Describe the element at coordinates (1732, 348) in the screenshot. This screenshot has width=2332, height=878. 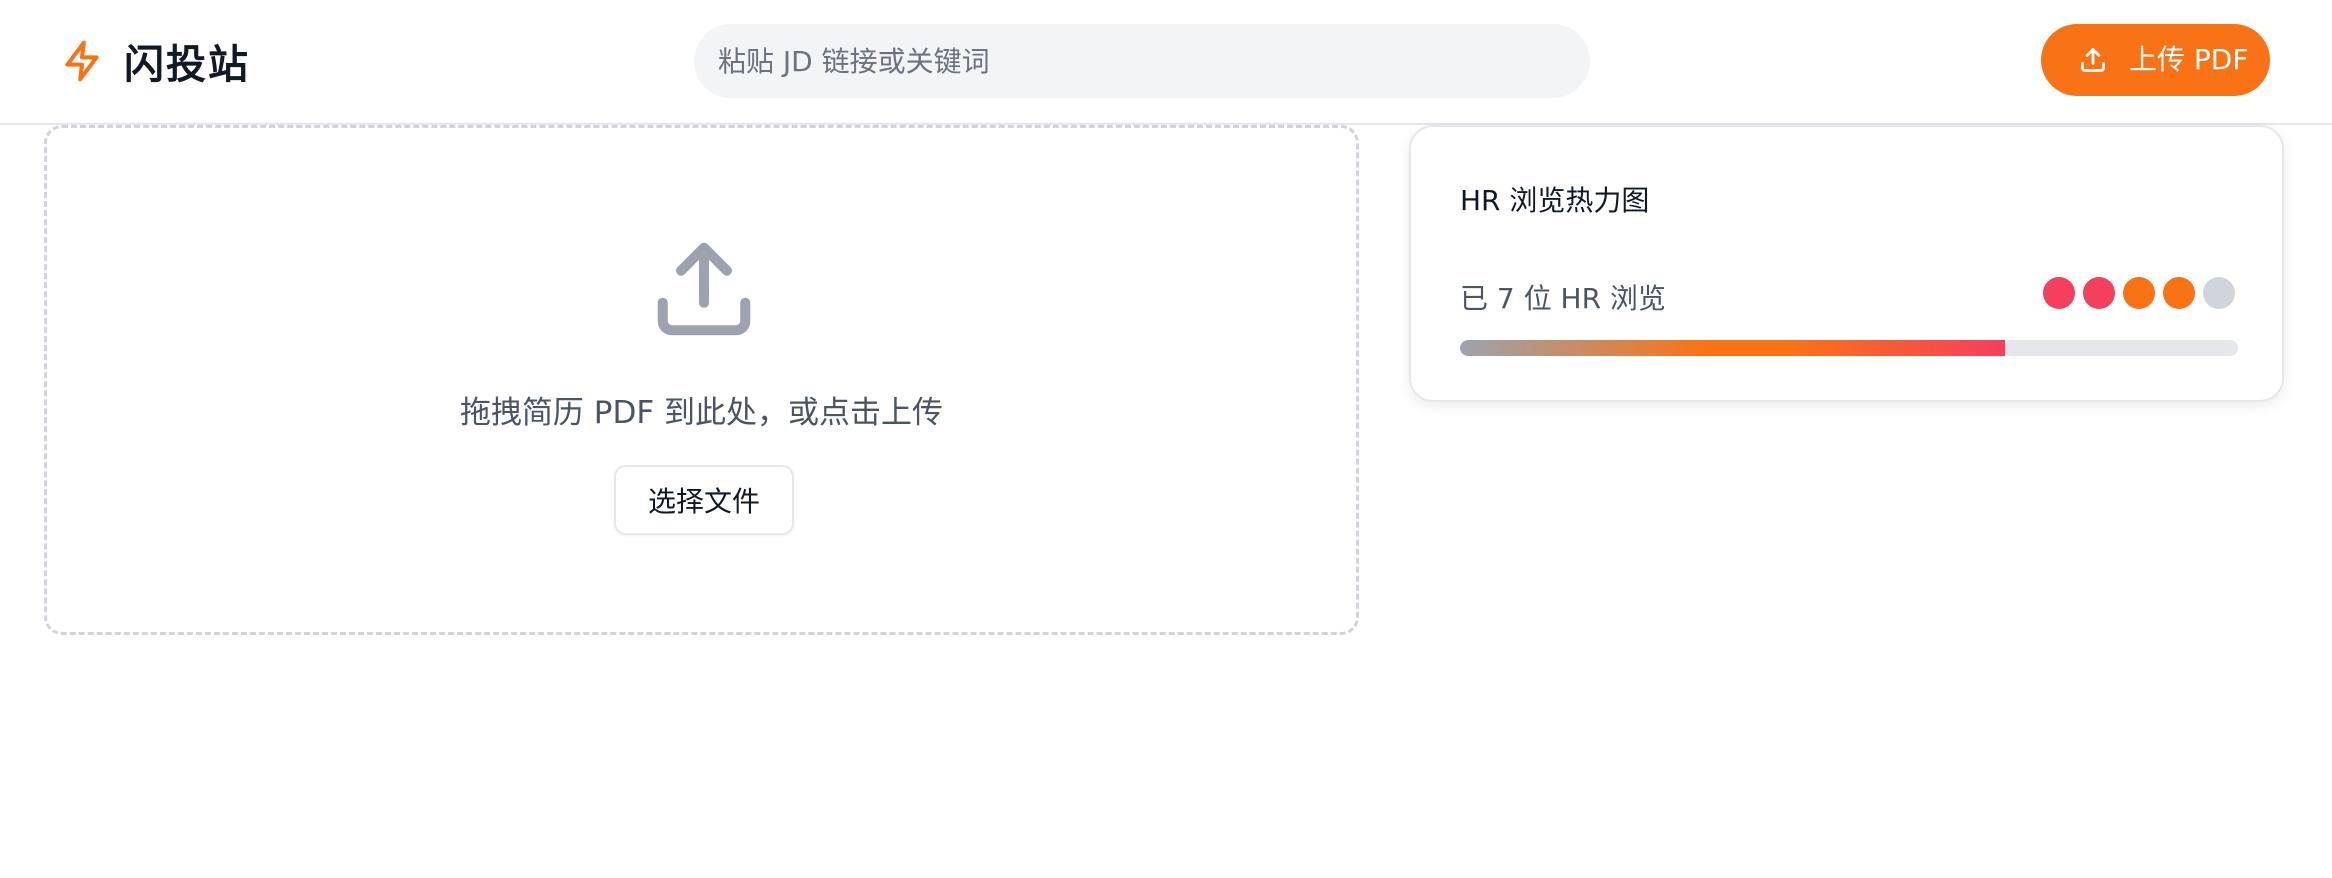
I see `heat-progress-fill` at that location.